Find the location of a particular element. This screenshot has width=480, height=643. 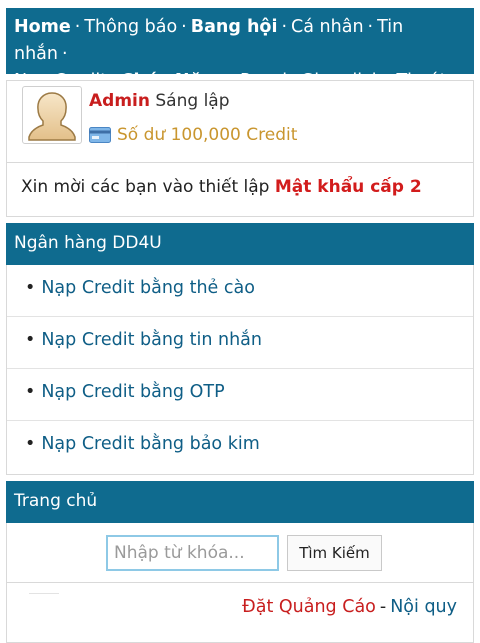

user-role: Sáng lập is located at coordinates (192, 101).